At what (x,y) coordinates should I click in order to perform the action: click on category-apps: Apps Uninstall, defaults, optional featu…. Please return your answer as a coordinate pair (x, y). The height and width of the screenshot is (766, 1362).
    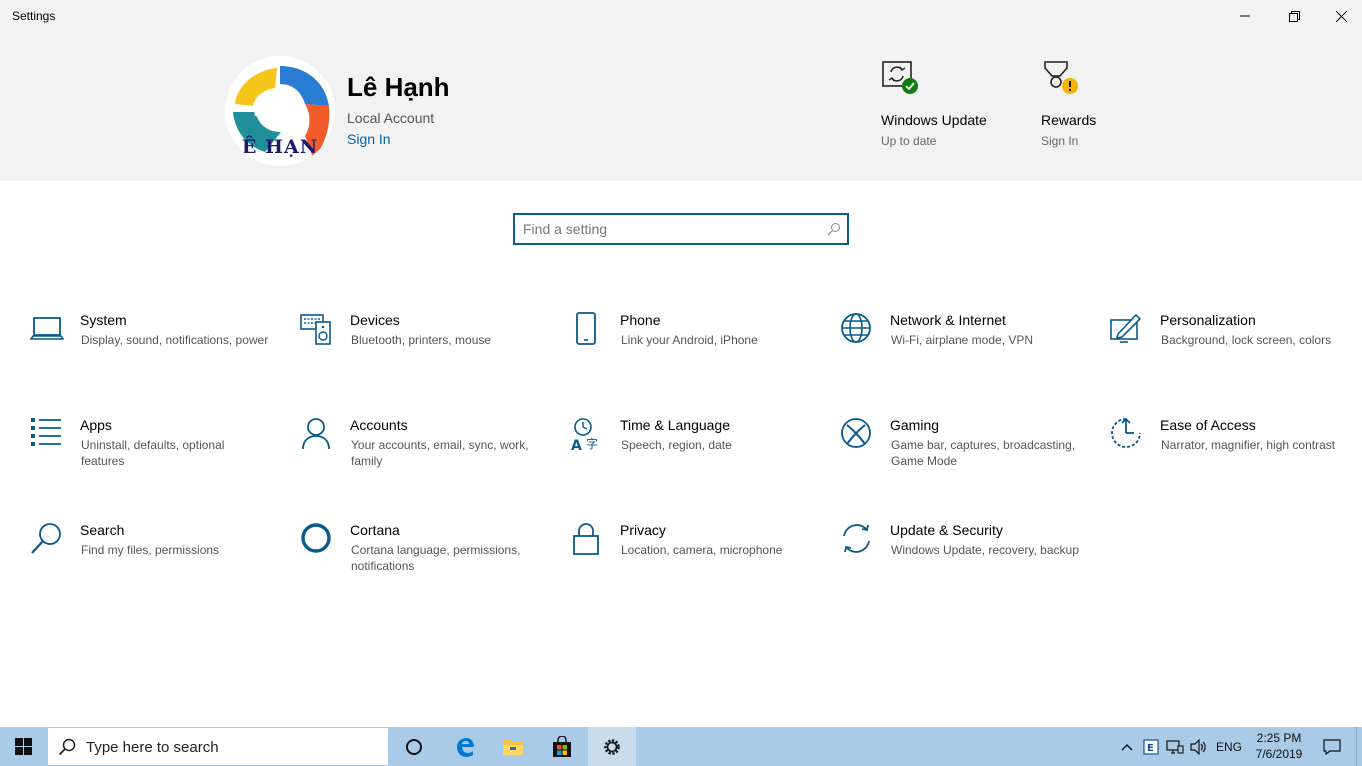
    Looking at the image, I should click on (150, 457).